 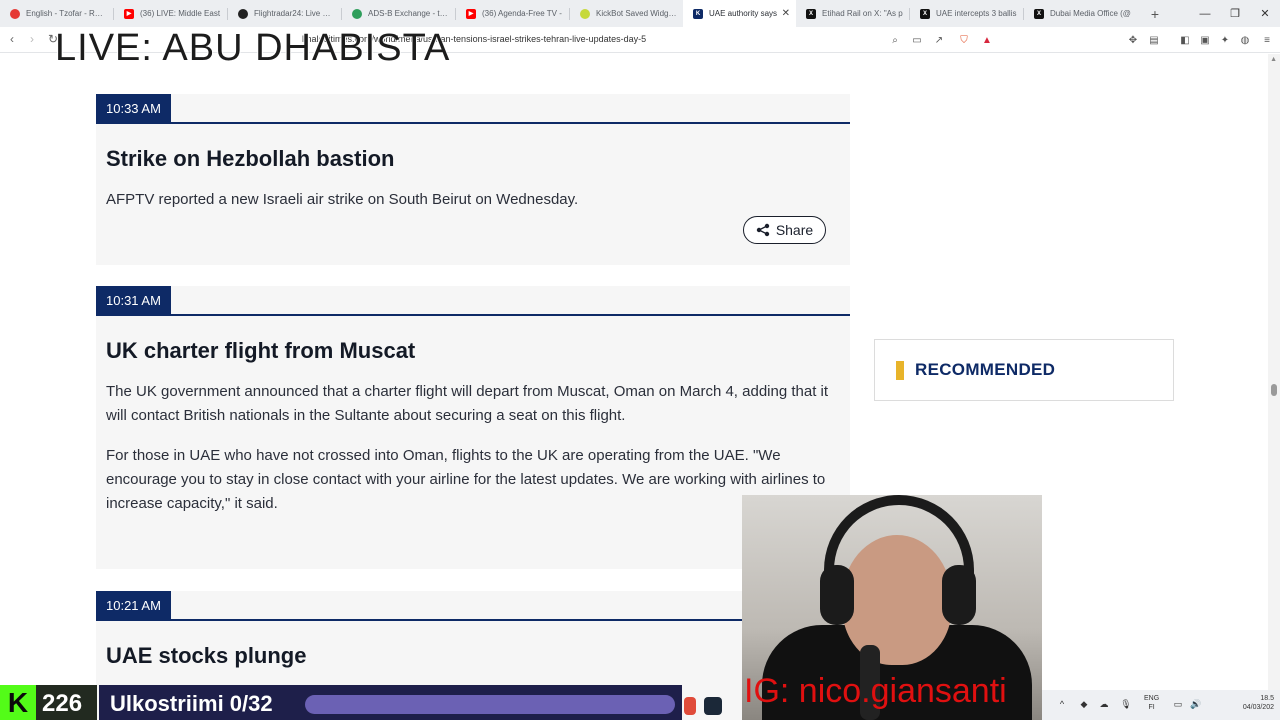 What do you see at coordinates (1196, 704) in the screenshot?
I see `volume-icon: 🔊` at bounding box center [1196, 704].